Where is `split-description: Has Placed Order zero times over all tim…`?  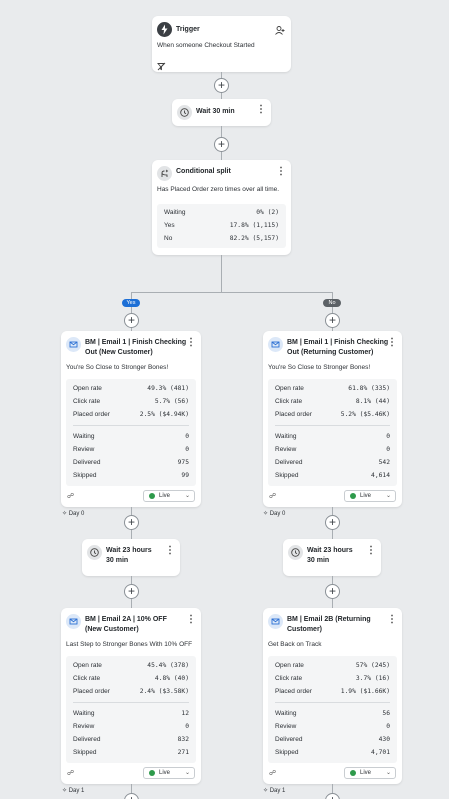
split-description: Has Placed Order zero times over all tim… is located at coordinates (218, 189).